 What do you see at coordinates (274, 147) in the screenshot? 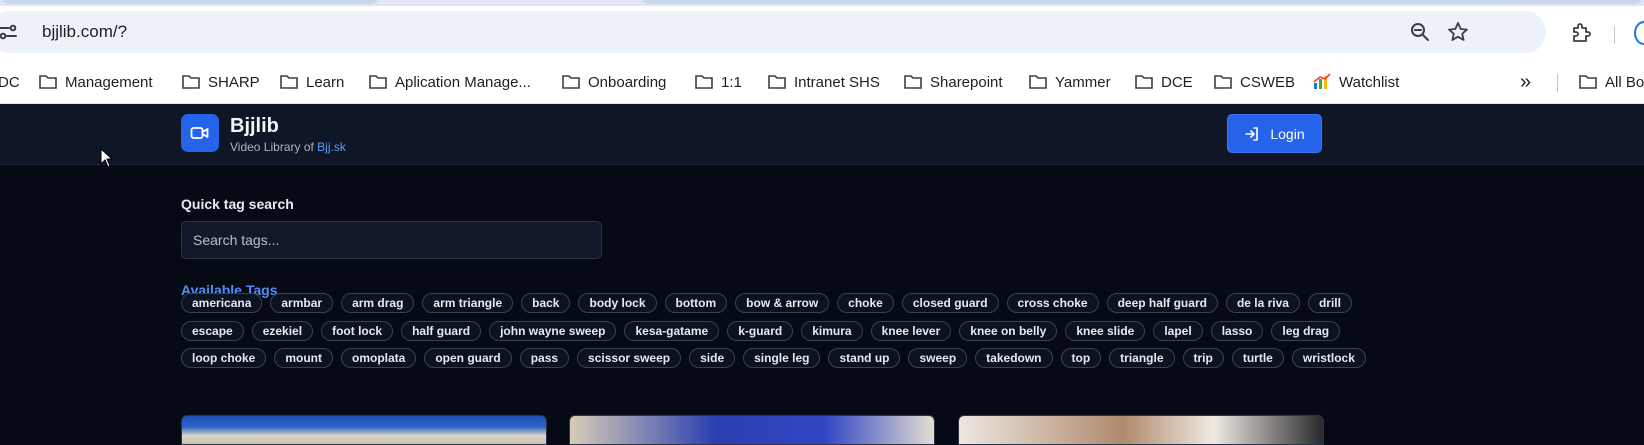
I see `subtitle-text: Video Library of` at bounding box center [274, 147].